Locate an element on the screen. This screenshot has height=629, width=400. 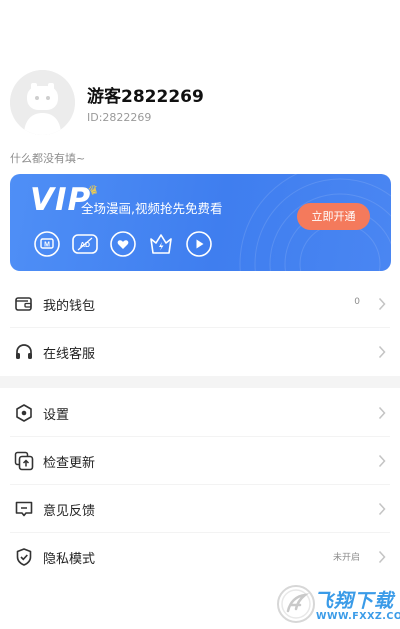
vip-banner: VIP ♛ 全场漫画,视频抢先免费看 立即开通 M AD is located at coordinates (200, 222).